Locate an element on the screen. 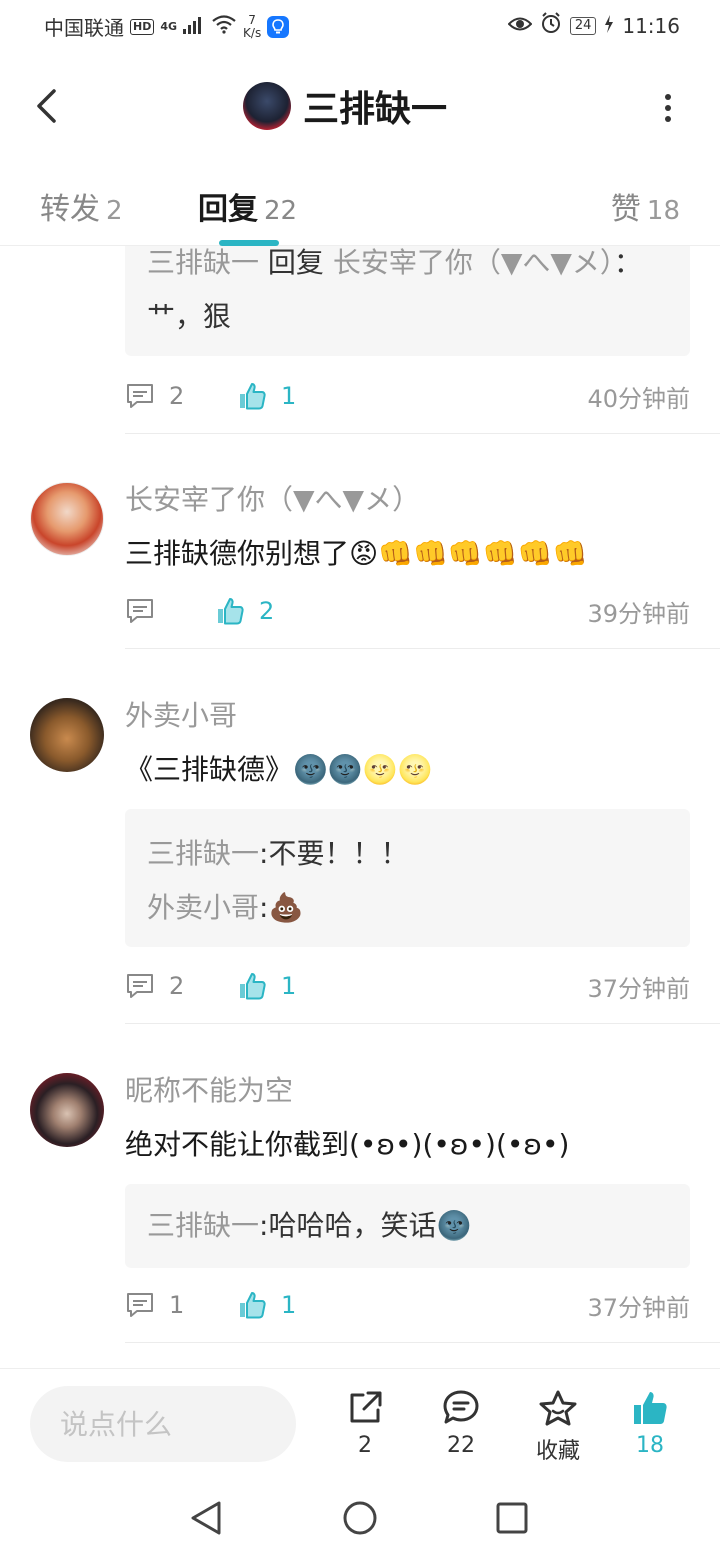 Image resolution: width=720 pixels, height=1560 pixels. favorite-button: 收藏 is located at coordinates (558, 1427).